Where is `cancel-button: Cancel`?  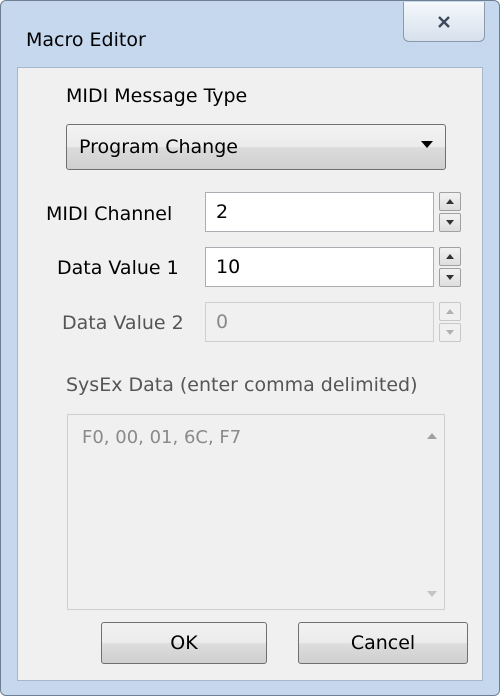
cancel-button: Cancel is located at coordinates (383, 643).